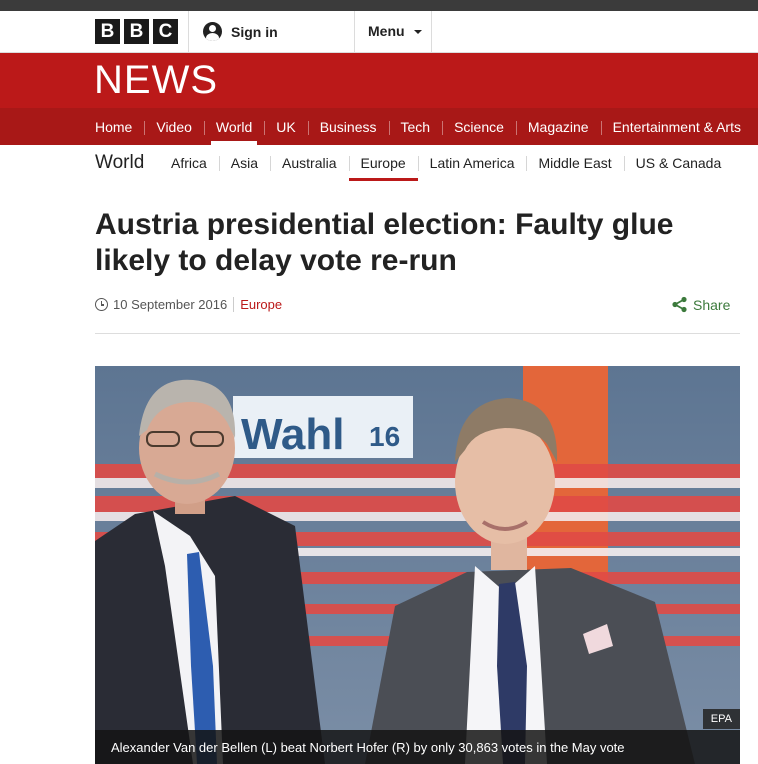 This screenshot has height=764, width=758. I want to click on bbc-logo: B B C, so click(136, 31).